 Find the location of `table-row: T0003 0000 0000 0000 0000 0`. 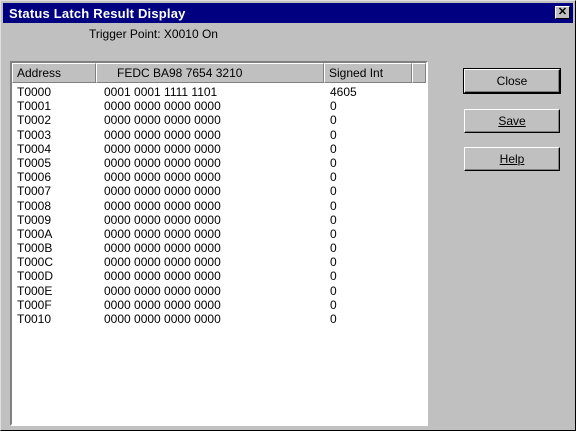

table-row: T0003 0000 0000 0000 0000 0 is located at coordinates (219, 135).